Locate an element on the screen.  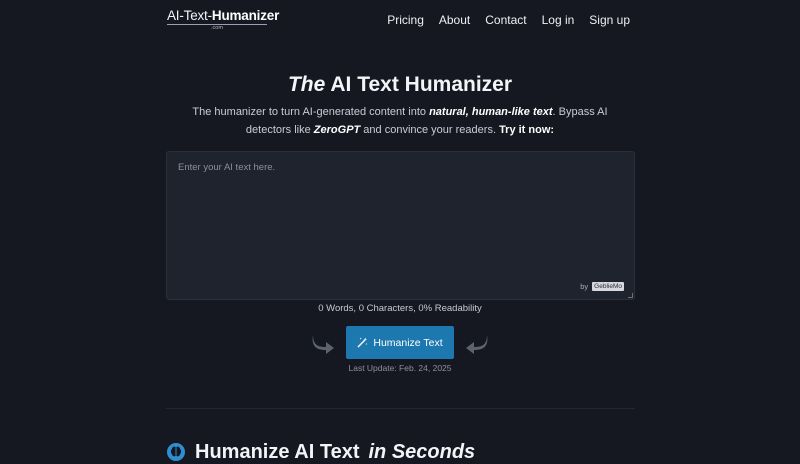
editor-byline: by GeblieMo is located at coordinates (602, 286).